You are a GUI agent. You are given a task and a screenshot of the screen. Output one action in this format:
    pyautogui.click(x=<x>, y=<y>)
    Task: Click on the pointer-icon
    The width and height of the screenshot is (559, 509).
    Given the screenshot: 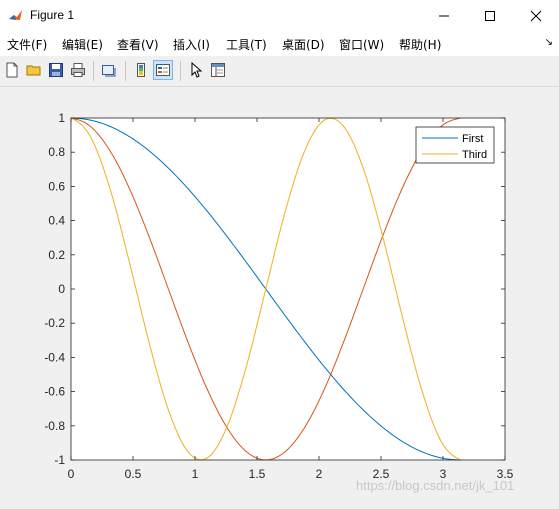 What is the action you would take?
    pyautogui.click(x=197, y=70)
    